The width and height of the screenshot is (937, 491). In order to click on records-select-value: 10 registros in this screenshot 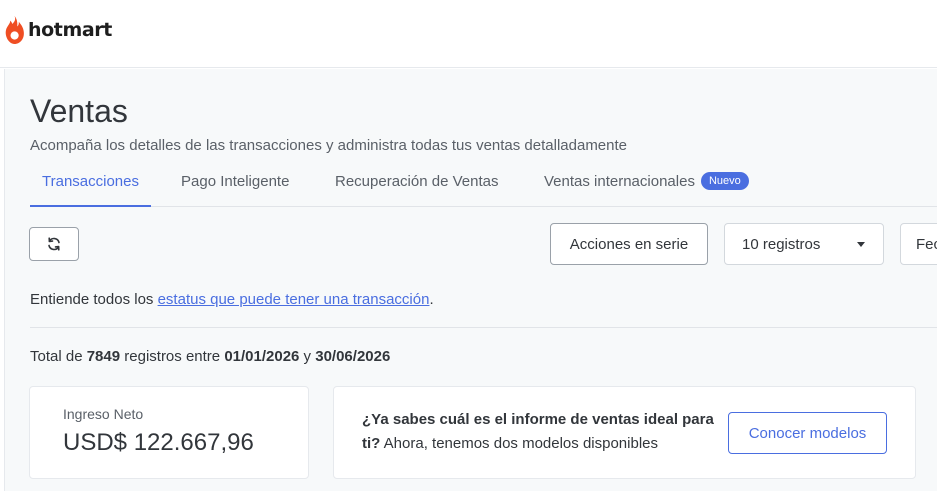, I will do `click(781, 244)`.